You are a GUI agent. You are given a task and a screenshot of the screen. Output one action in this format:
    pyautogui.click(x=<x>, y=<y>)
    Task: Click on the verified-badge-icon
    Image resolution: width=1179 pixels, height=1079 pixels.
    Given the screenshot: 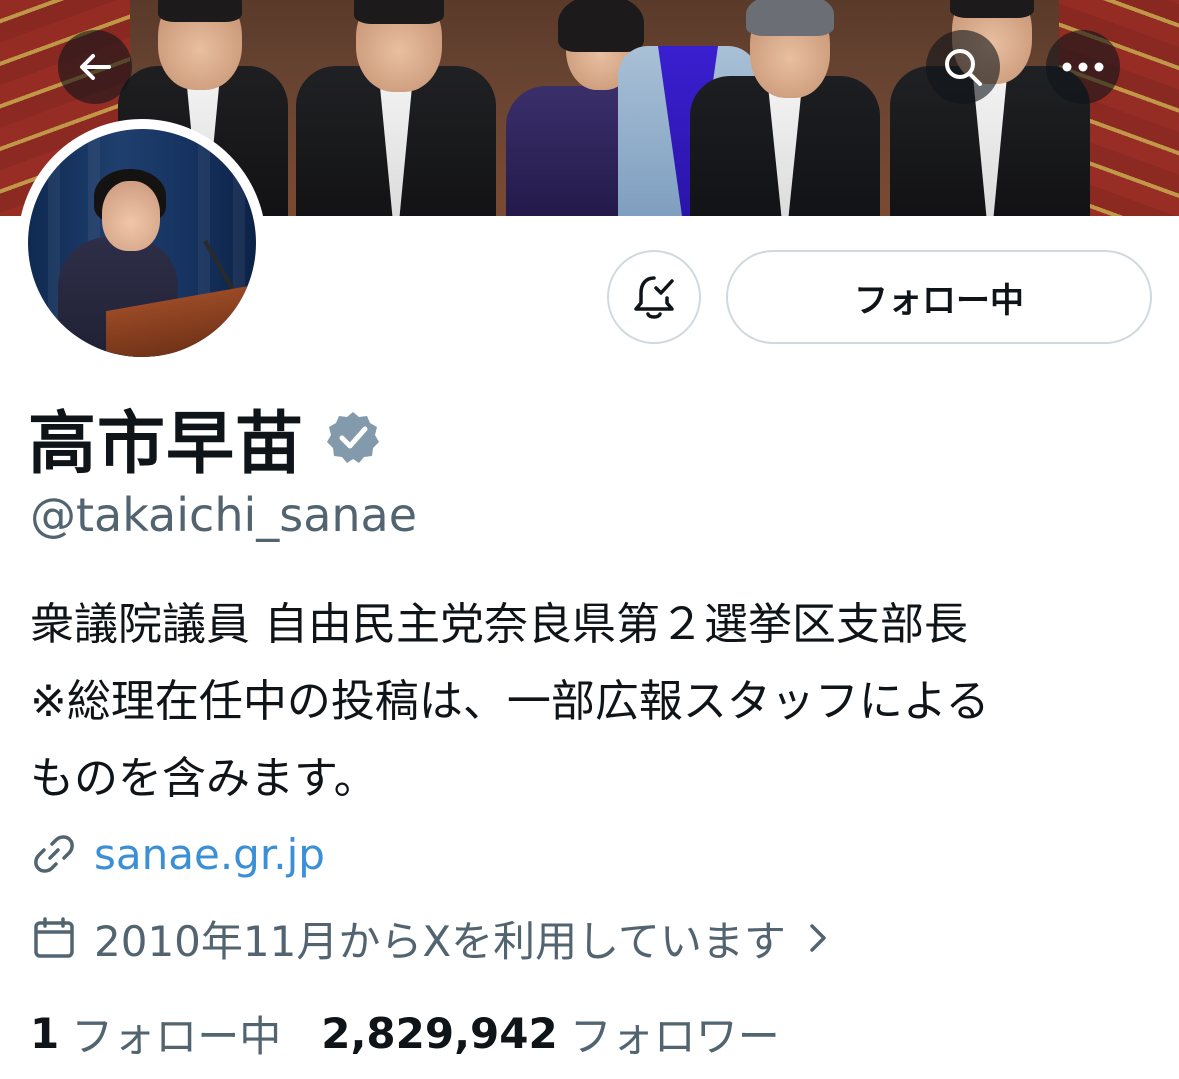 What is the action you would take?
    pyautogui.click(x=353, y=437)
    